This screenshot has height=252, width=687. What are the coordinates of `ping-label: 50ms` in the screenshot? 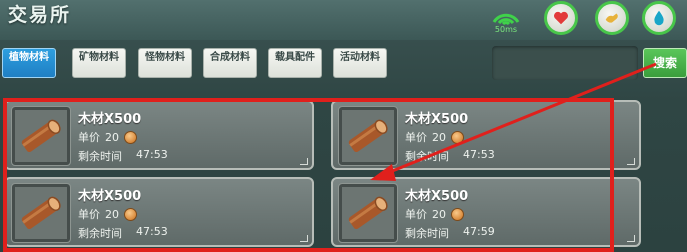 It's located at (506, 29).